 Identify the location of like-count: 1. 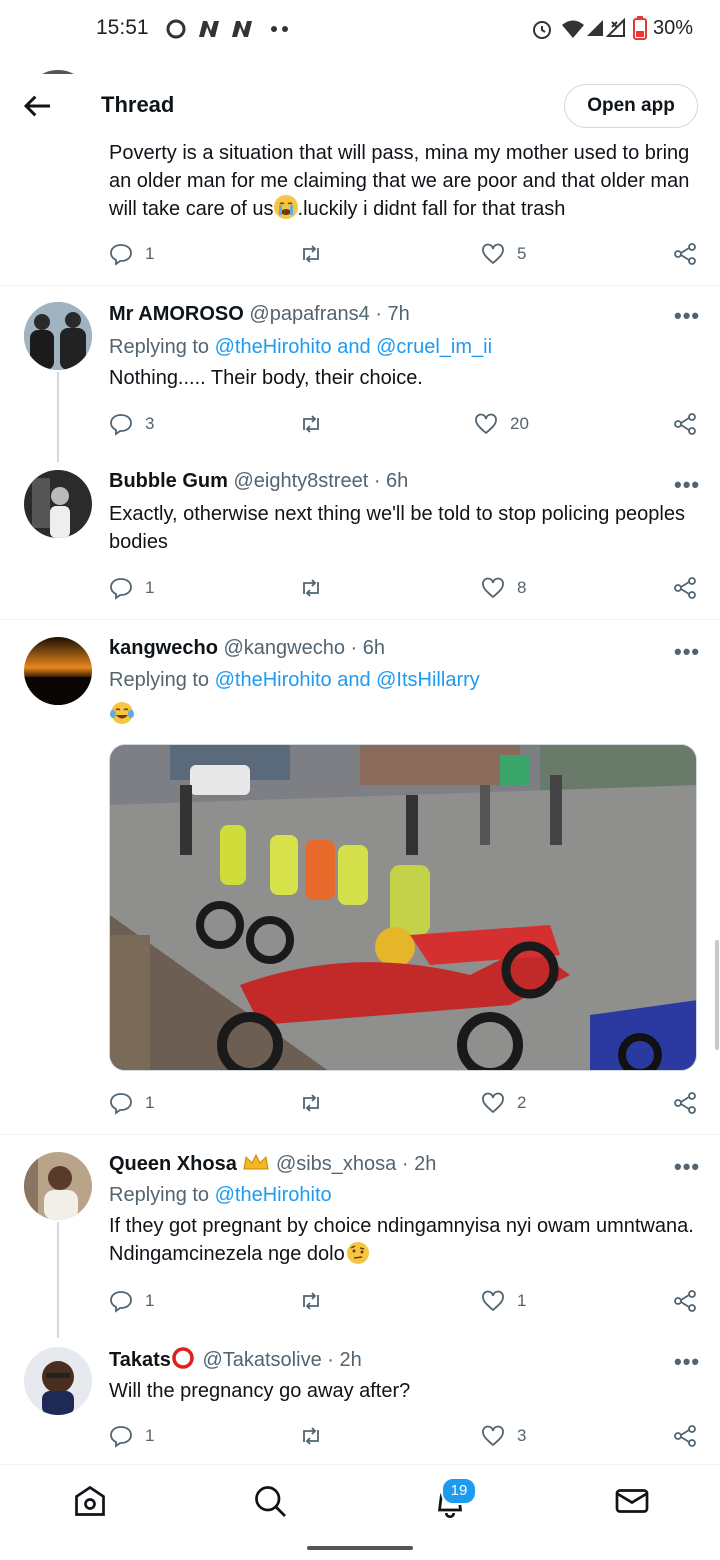
(522, 1300).